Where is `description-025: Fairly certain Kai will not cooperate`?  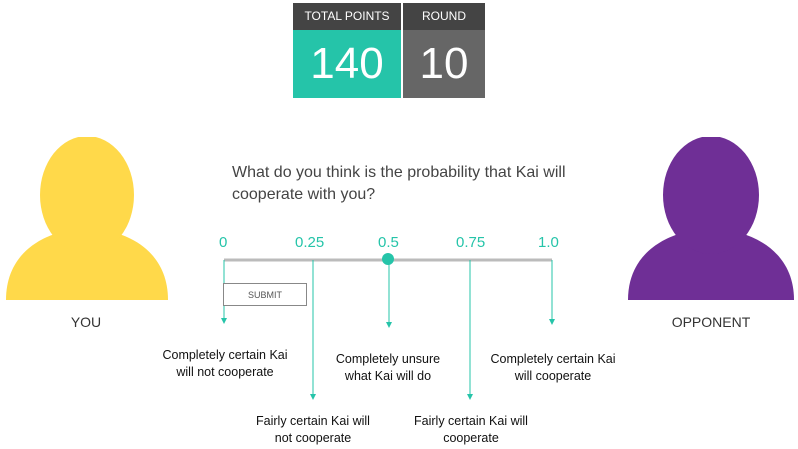 description-025: Fairly certain Kai will not cooperate is located at coordinates (313, 429).